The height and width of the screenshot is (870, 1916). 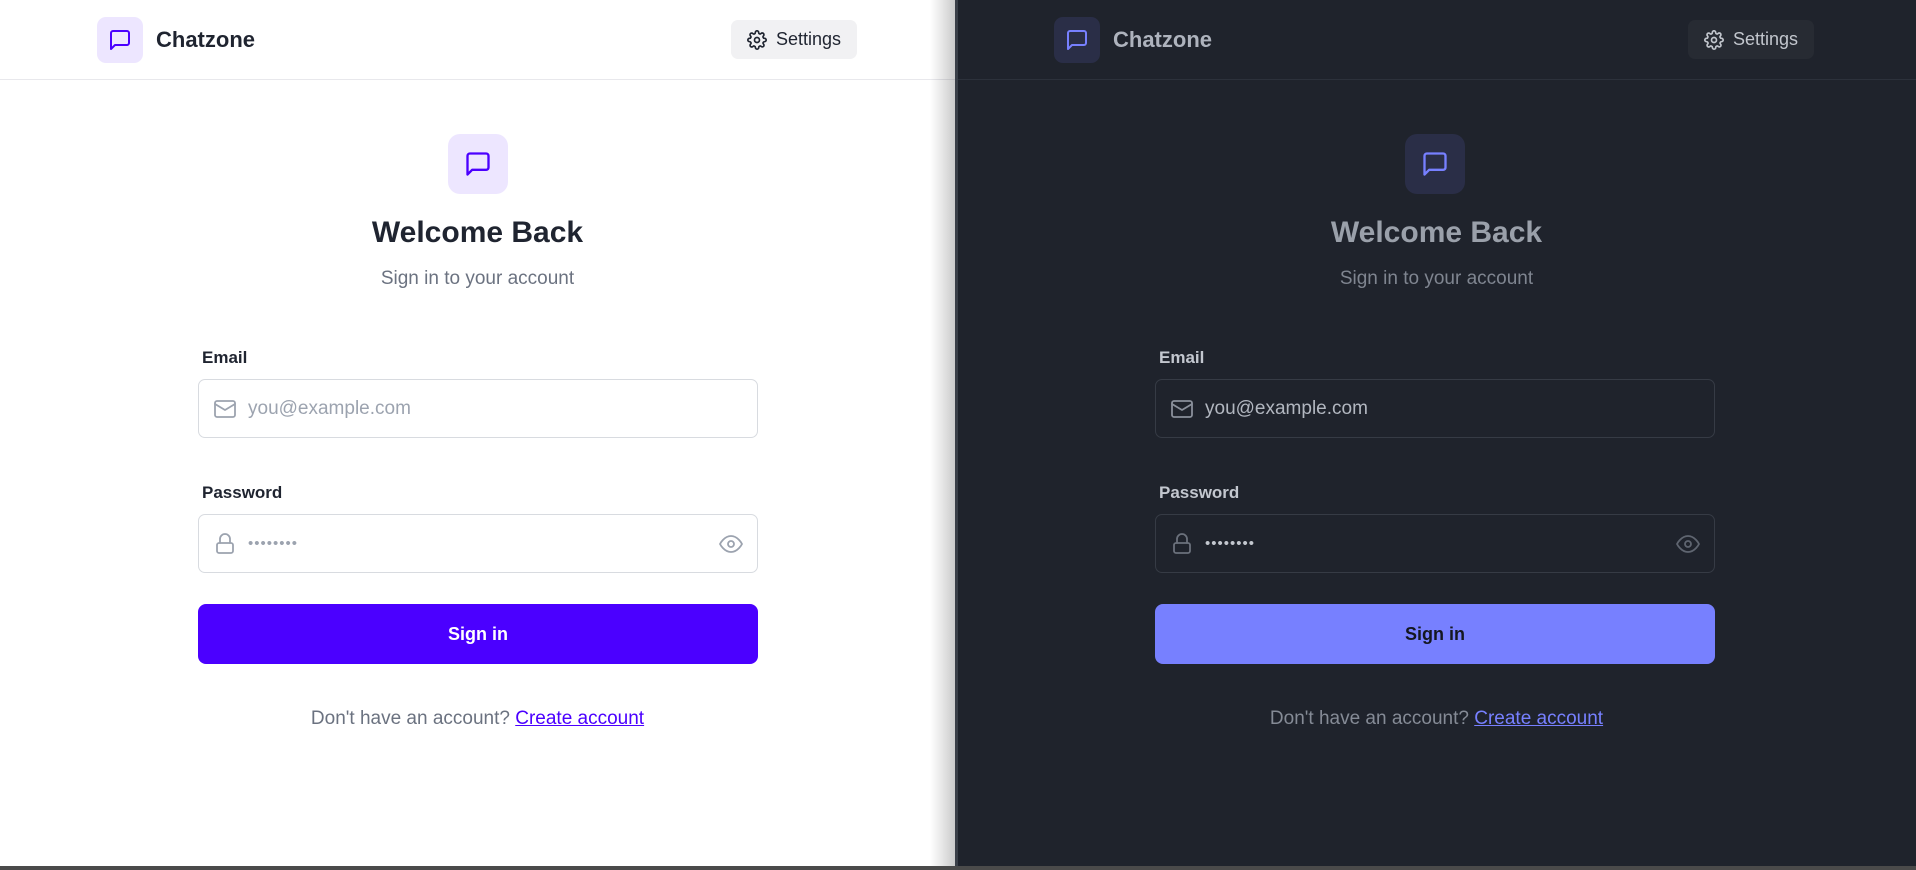 What do you see at coordinates (958, 868) in the screenshot?
I see `window-bottom-edge` at bounding box center [958, 868].